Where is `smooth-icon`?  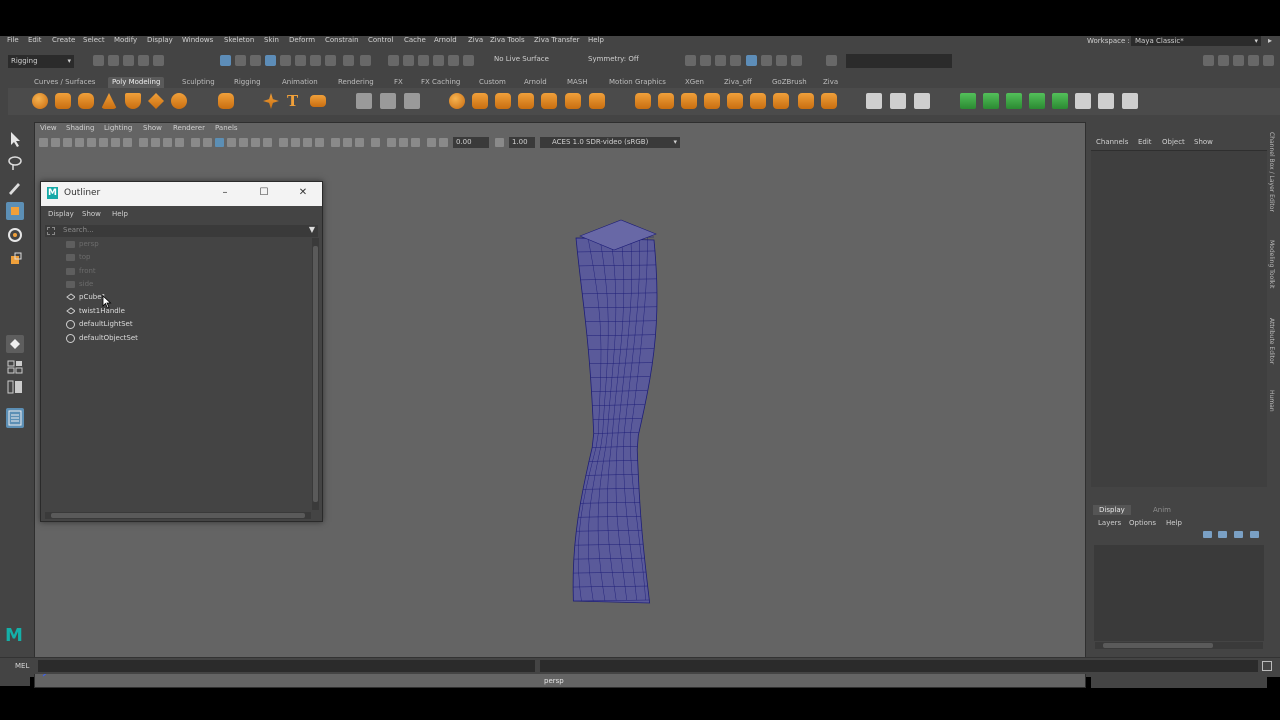
smooth-icon is located at coordinates (412, 101).